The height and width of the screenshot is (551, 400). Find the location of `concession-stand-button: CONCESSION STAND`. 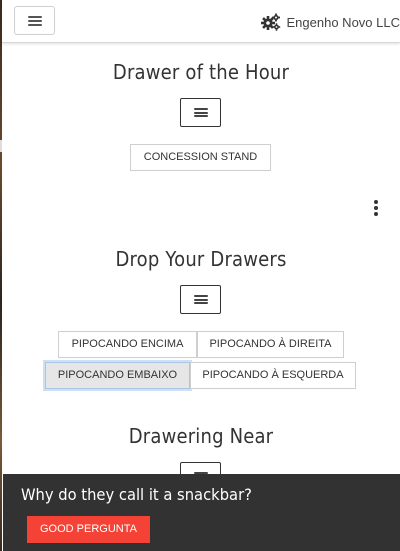

concession-stand-button: CONCESSION STAND is located at coordinates (200, 157).